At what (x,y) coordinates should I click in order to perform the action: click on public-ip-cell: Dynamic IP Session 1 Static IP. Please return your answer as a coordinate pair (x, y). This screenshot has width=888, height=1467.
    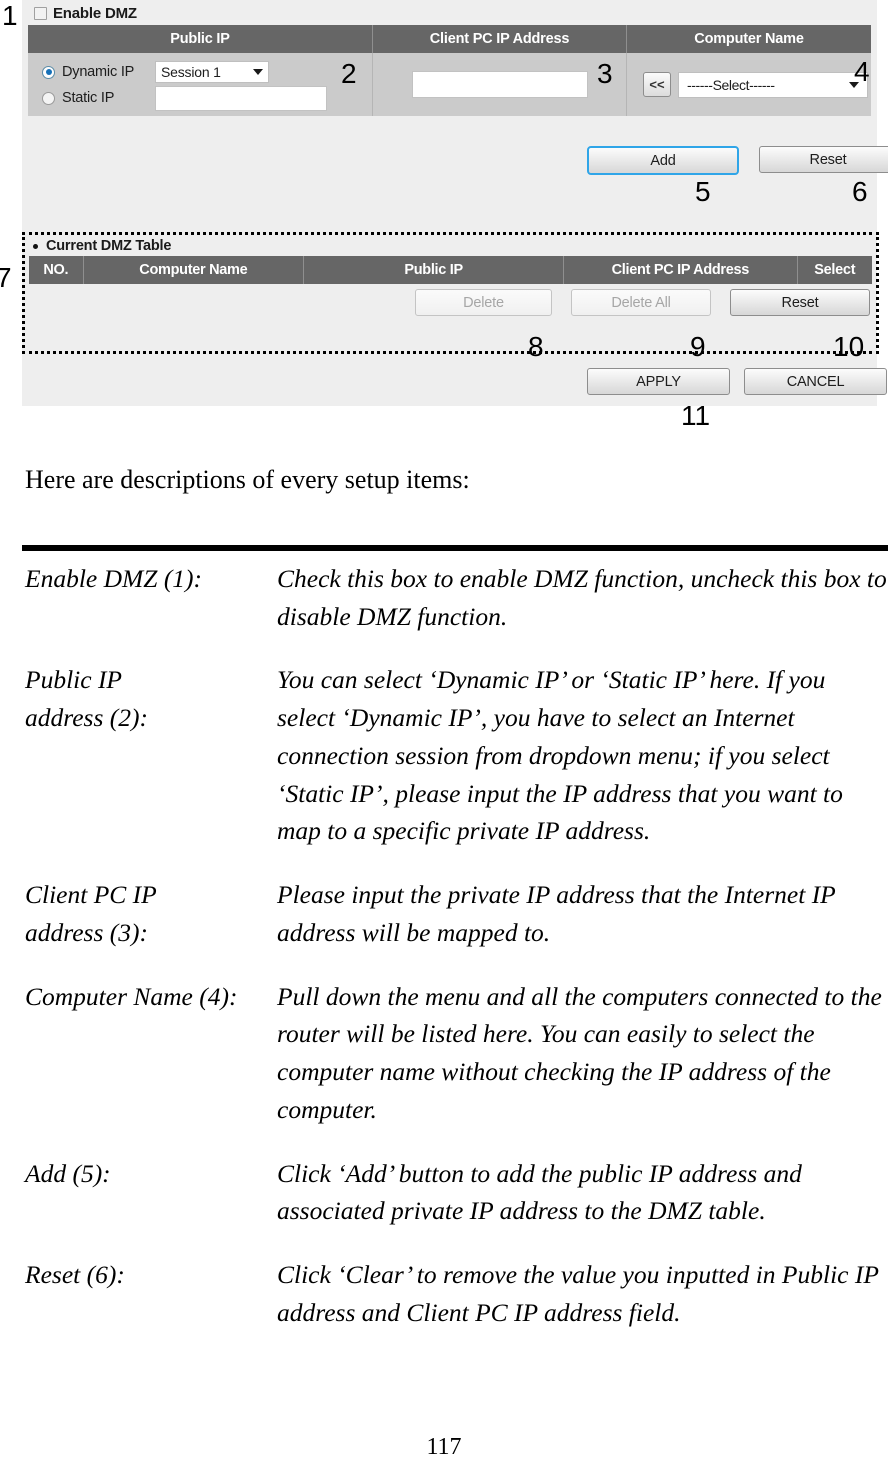
    Looking at the image, I should click on (200, 84).